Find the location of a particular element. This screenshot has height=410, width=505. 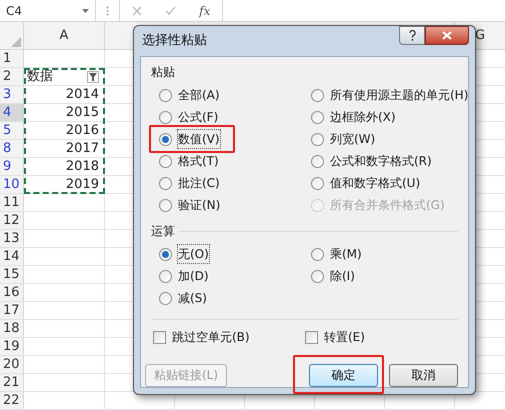

option-label: 值和数字格式(U) is located at coordinates (375, 183).